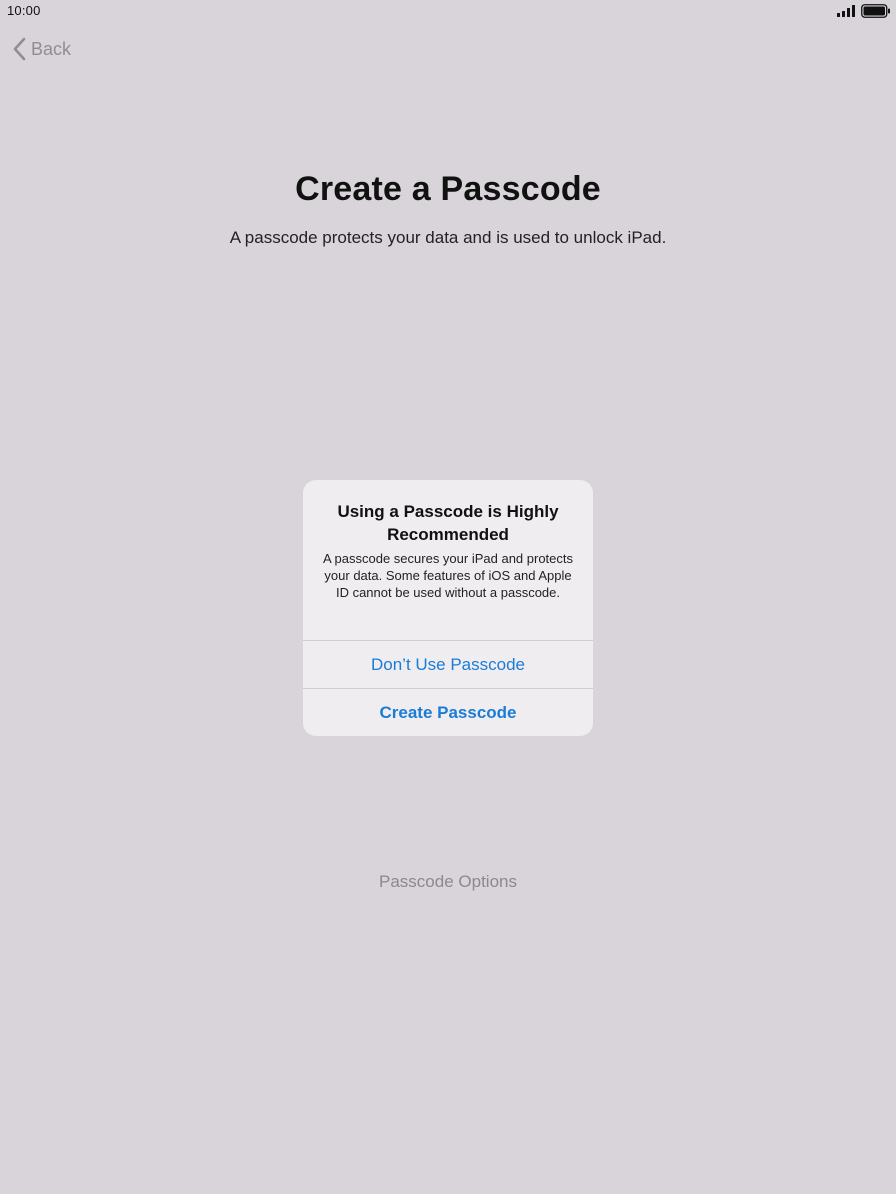 This screenshot has width=896, height=1194. What do you see at coordinates (448, 11) in the screenshot?
I see `status-bar: 10:00` at bounding box center [448, 11].